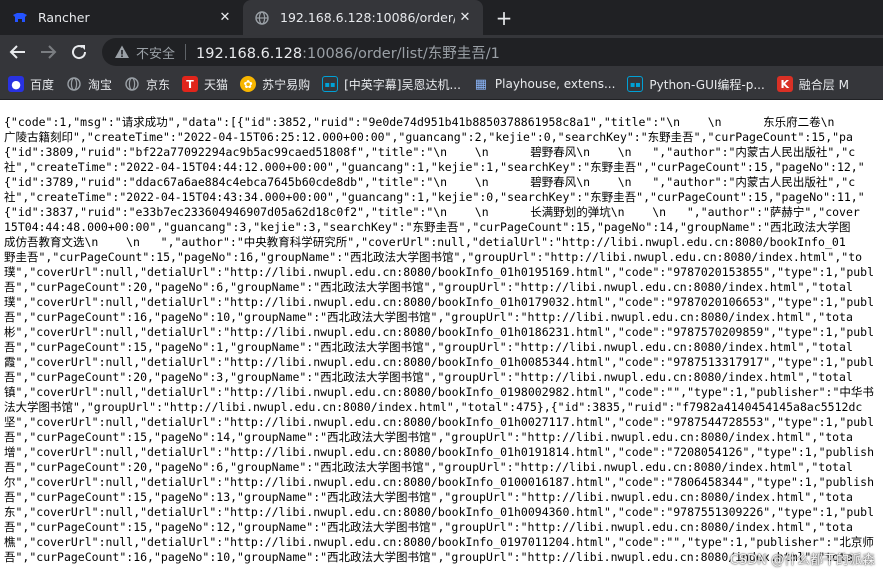 The height and width of the screenshot is (574, 883). I want to click on security-label: 不安全, so click(155, 52).